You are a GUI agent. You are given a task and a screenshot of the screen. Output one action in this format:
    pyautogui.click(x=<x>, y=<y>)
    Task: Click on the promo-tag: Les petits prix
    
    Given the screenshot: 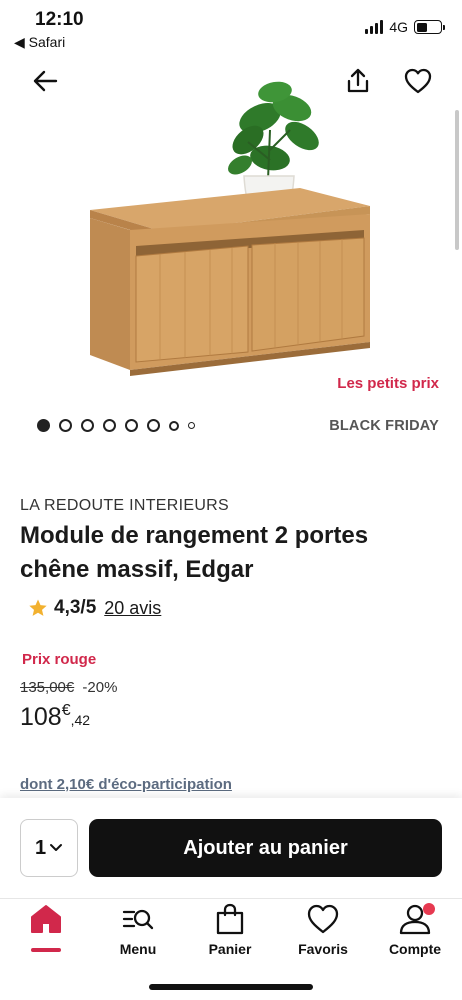 What is the action you would take?
    pyautogui.click(x=388, y=383)
    